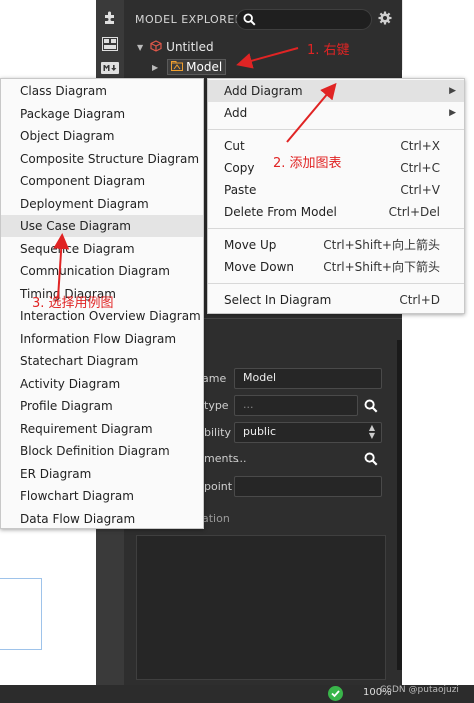 The width and height of the screenshot is (474, 703). Describe the element at coordinates (214, 378) in the screenshot. I see `property-name-label: ame` at that location.